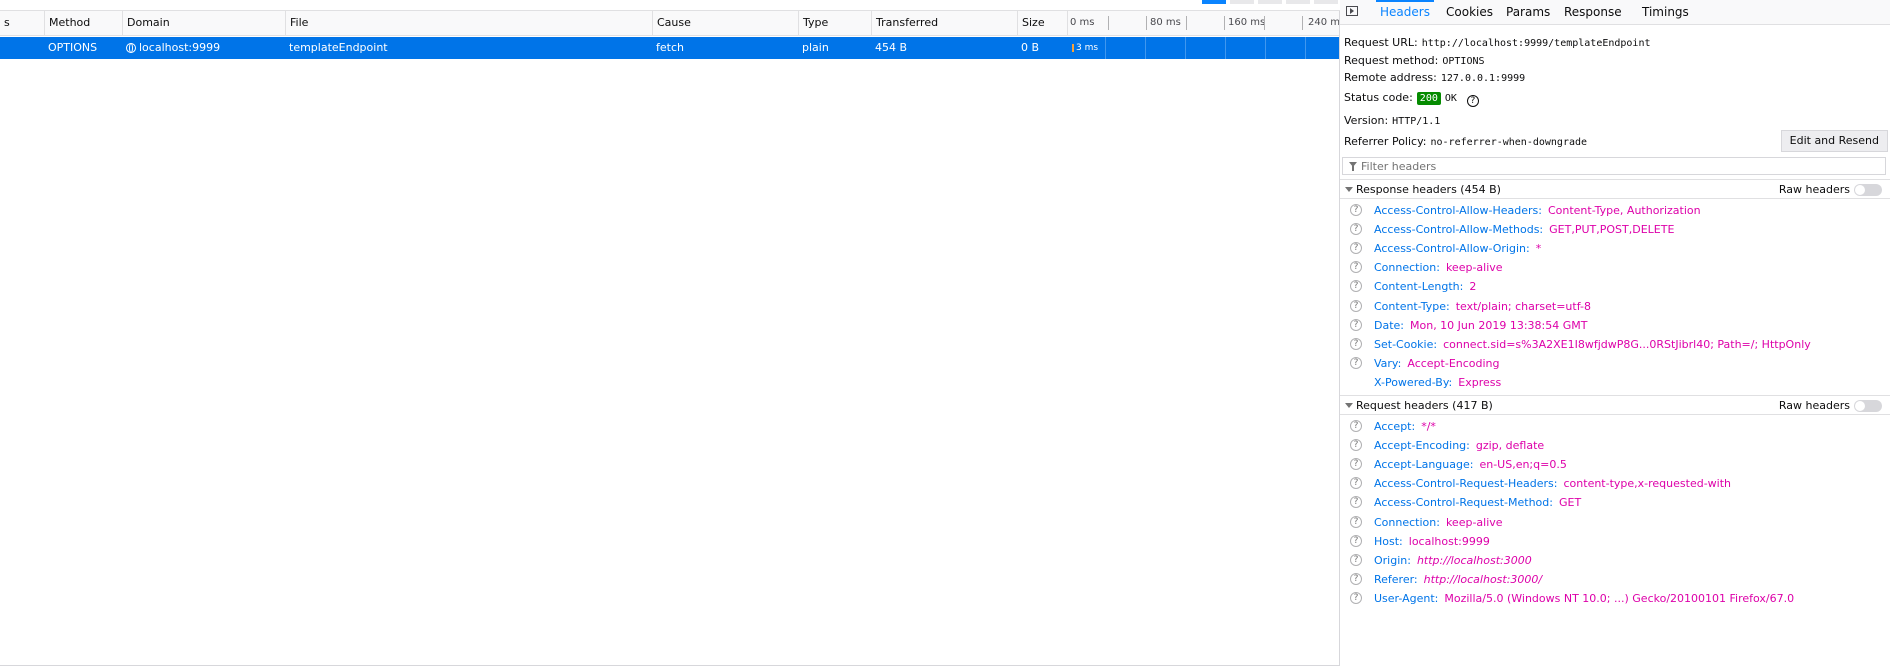 Image resolution: width=1890 pixels, height=666 pixels. What do you see at coordinates (1615, 579) in the screenshot?
I see `header-row: ? Referer: http://localhost:3000/` at bounding box center [1615, 579].